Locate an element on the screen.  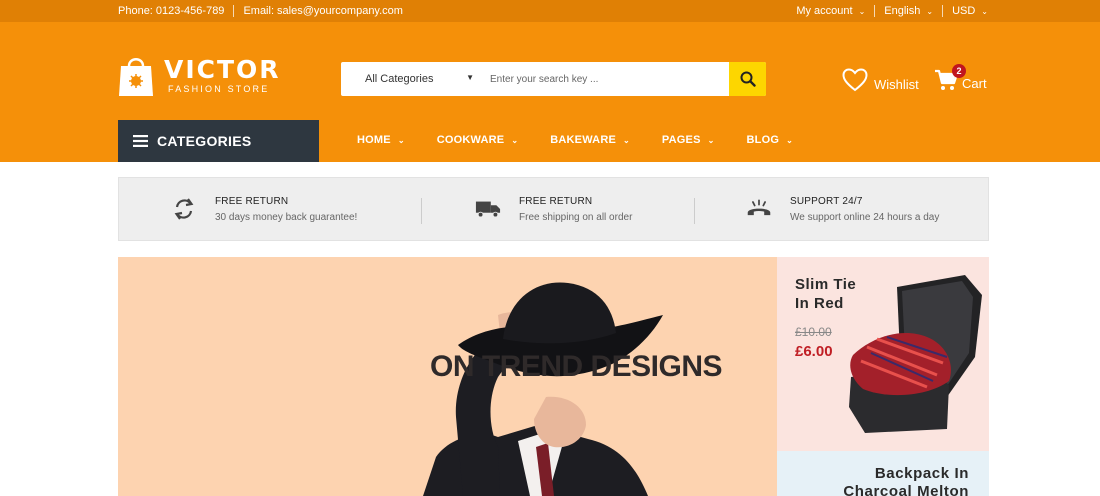
hero-headline: ON TREND DESIGNS is located at coordinates (576, 366).